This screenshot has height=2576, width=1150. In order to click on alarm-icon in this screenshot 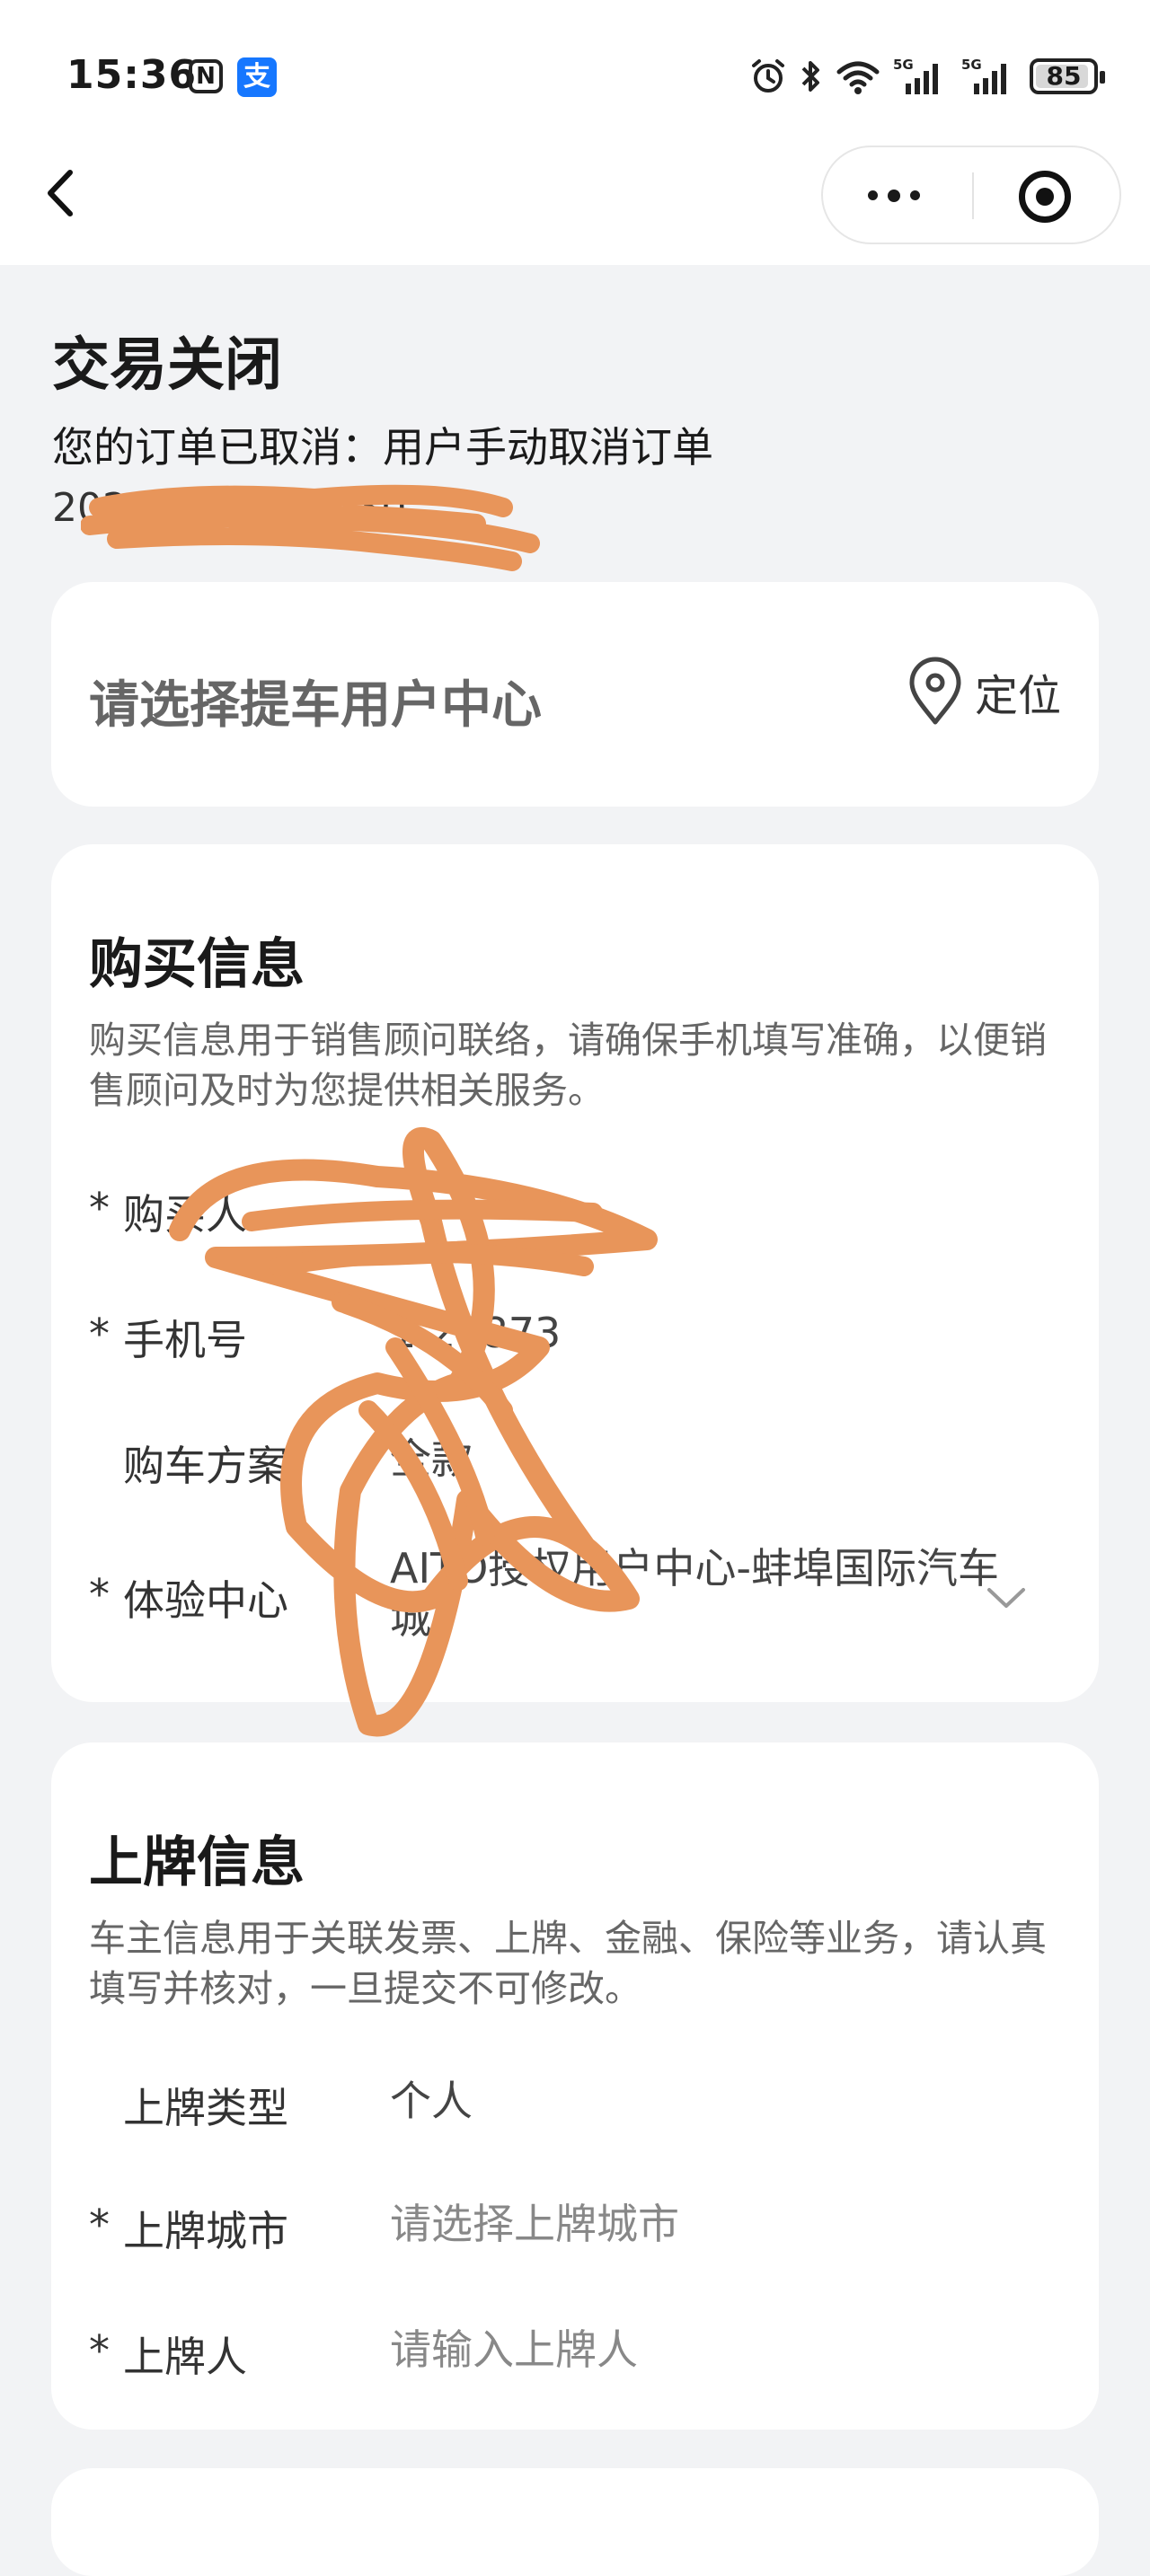, I will do `click(768, 76)`.